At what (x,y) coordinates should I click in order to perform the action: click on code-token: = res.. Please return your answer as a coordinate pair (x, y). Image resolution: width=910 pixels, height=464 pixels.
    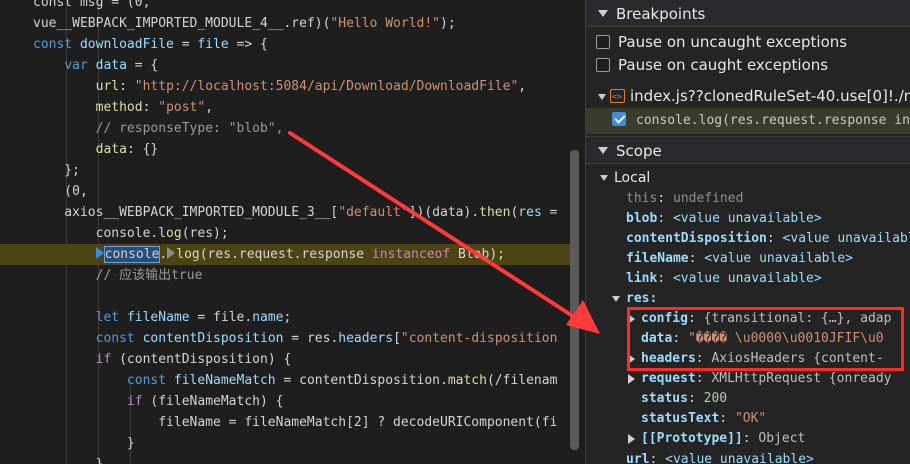
    Looking at the image, I should click on (311, 338).